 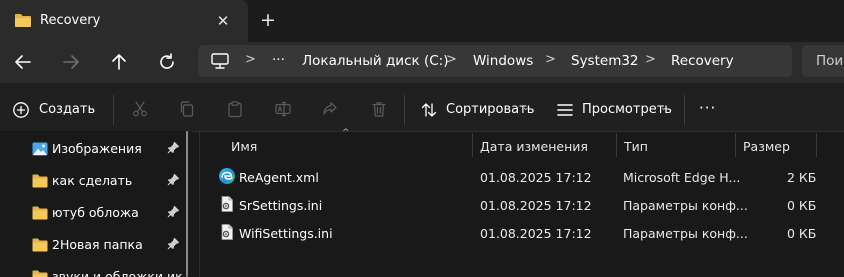 What do you see at coordinates (375, 61) in the screenshot?
I see `breadcrumb-local-disk: Локальный диск (C:)` at bounding box center [375, 61].